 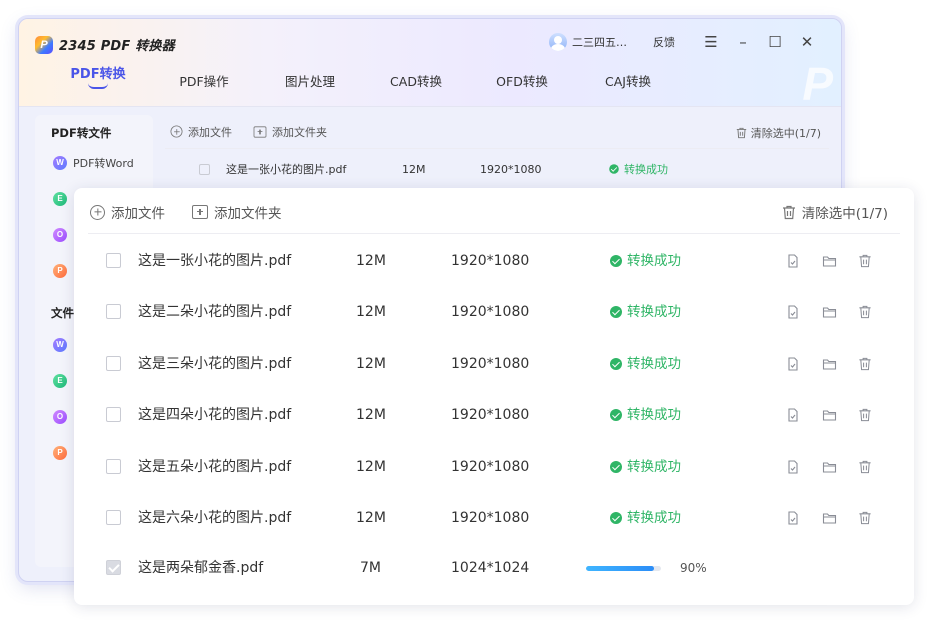 I want to click on app-title: 2345 PDF 转换器, so click(x=117, y=46).